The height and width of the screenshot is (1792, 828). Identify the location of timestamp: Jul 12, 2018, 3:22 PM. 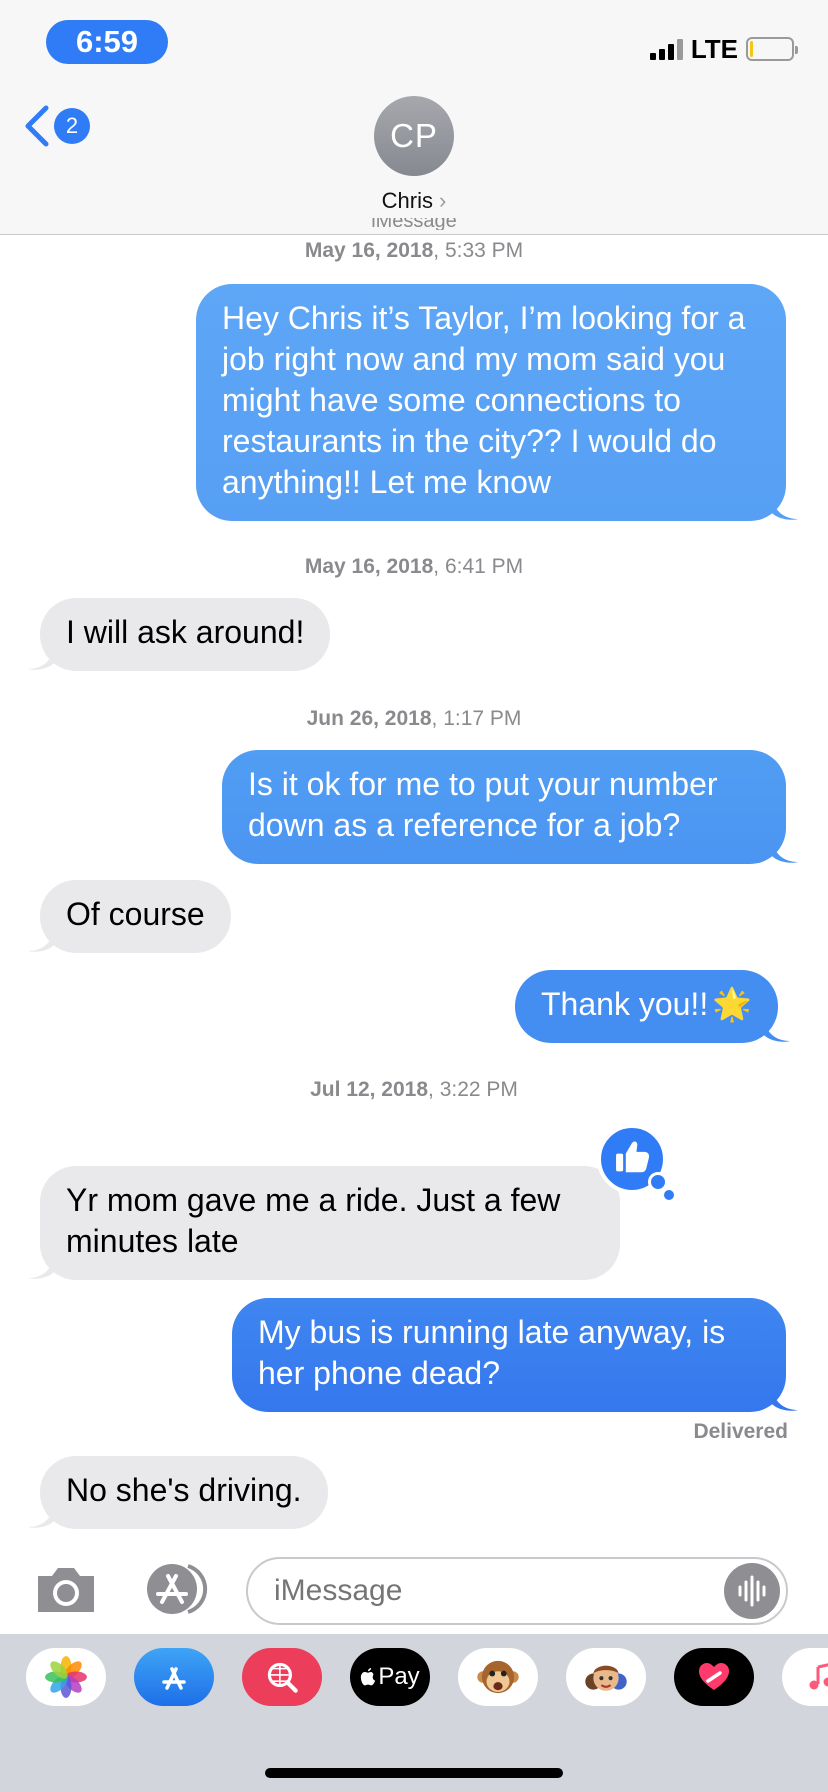
(414, 1089).